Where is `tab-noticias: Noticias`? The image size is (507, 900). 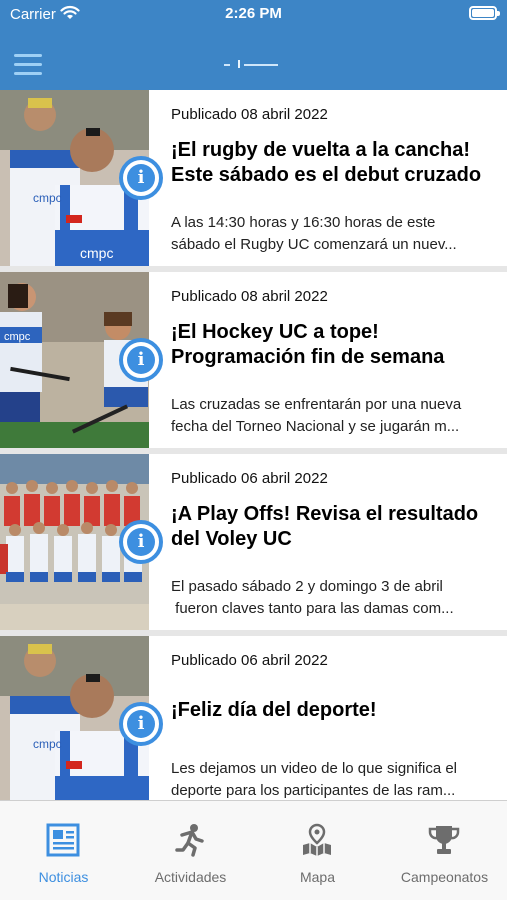
tab-noticias: Noticias is located at coordinates (63, 850).